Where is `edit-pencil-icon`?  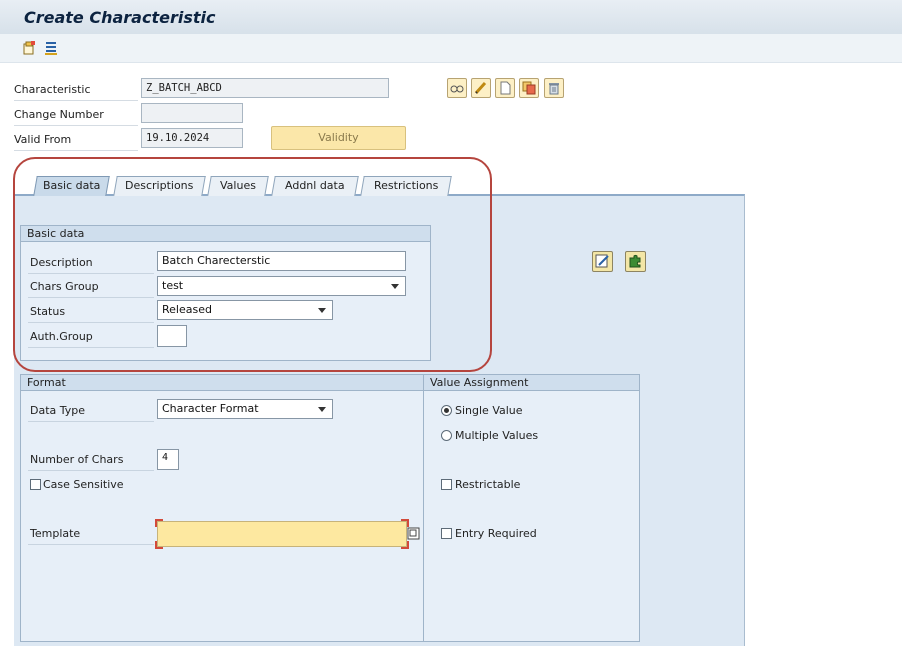 edit-pencil-icon is located at coordinates (481, 88).